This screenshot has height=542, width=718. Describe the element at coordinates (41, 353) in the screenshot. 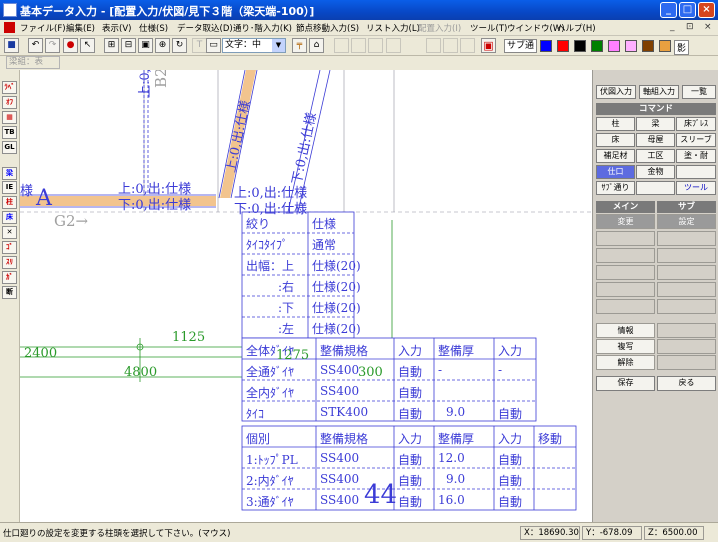

I see `dim-label-2400: 2400` at that location.